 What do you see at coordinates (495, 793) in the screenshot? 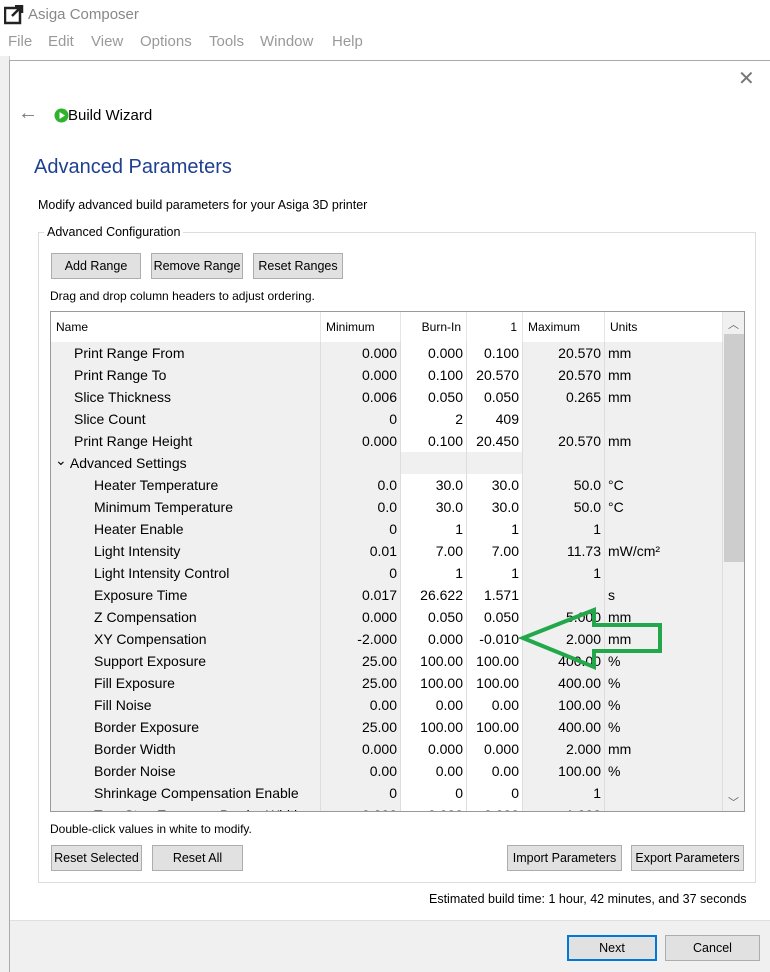
I see `cell-v1: 0` at bounding box center [495, 793].